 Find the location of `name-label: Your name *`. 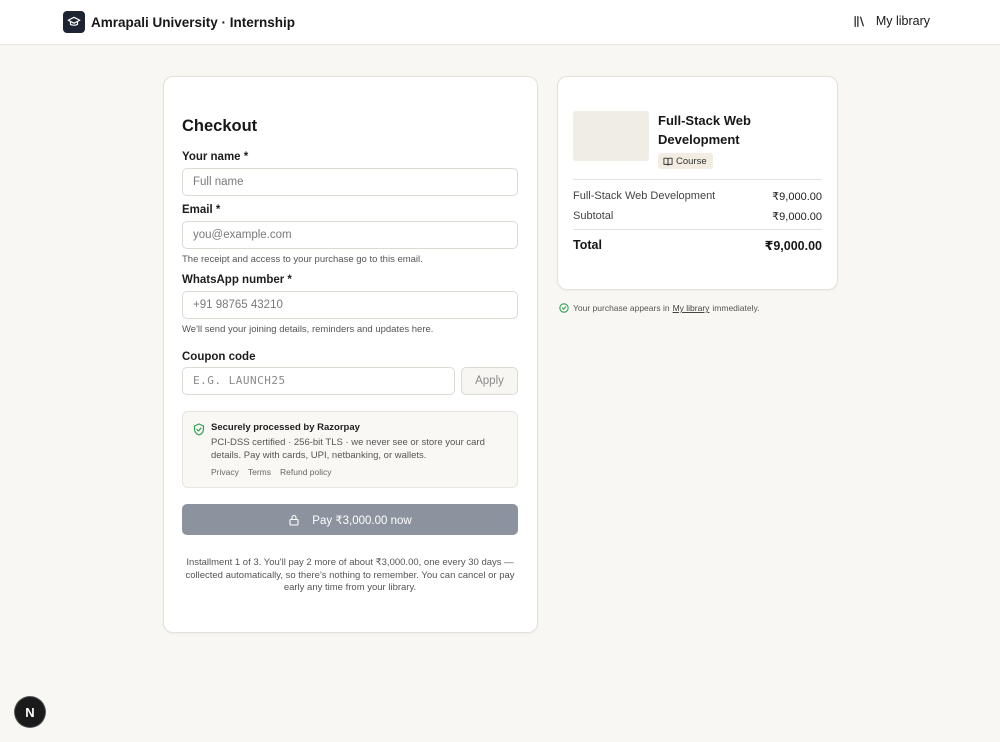

name-label: Your name * is located at coordinates (215, 157).